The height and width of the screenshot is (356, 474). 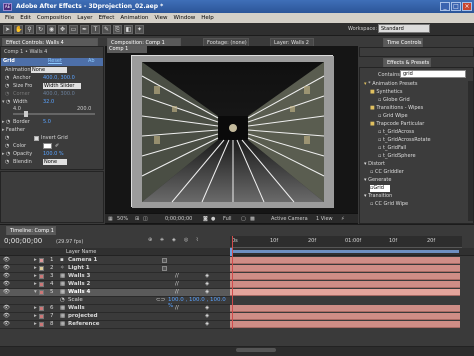 What do you see at coordinates (426, 156) in the screenshot?
I see `list-item: ▫ t_GridSphere` at bounding box center [426, 156].